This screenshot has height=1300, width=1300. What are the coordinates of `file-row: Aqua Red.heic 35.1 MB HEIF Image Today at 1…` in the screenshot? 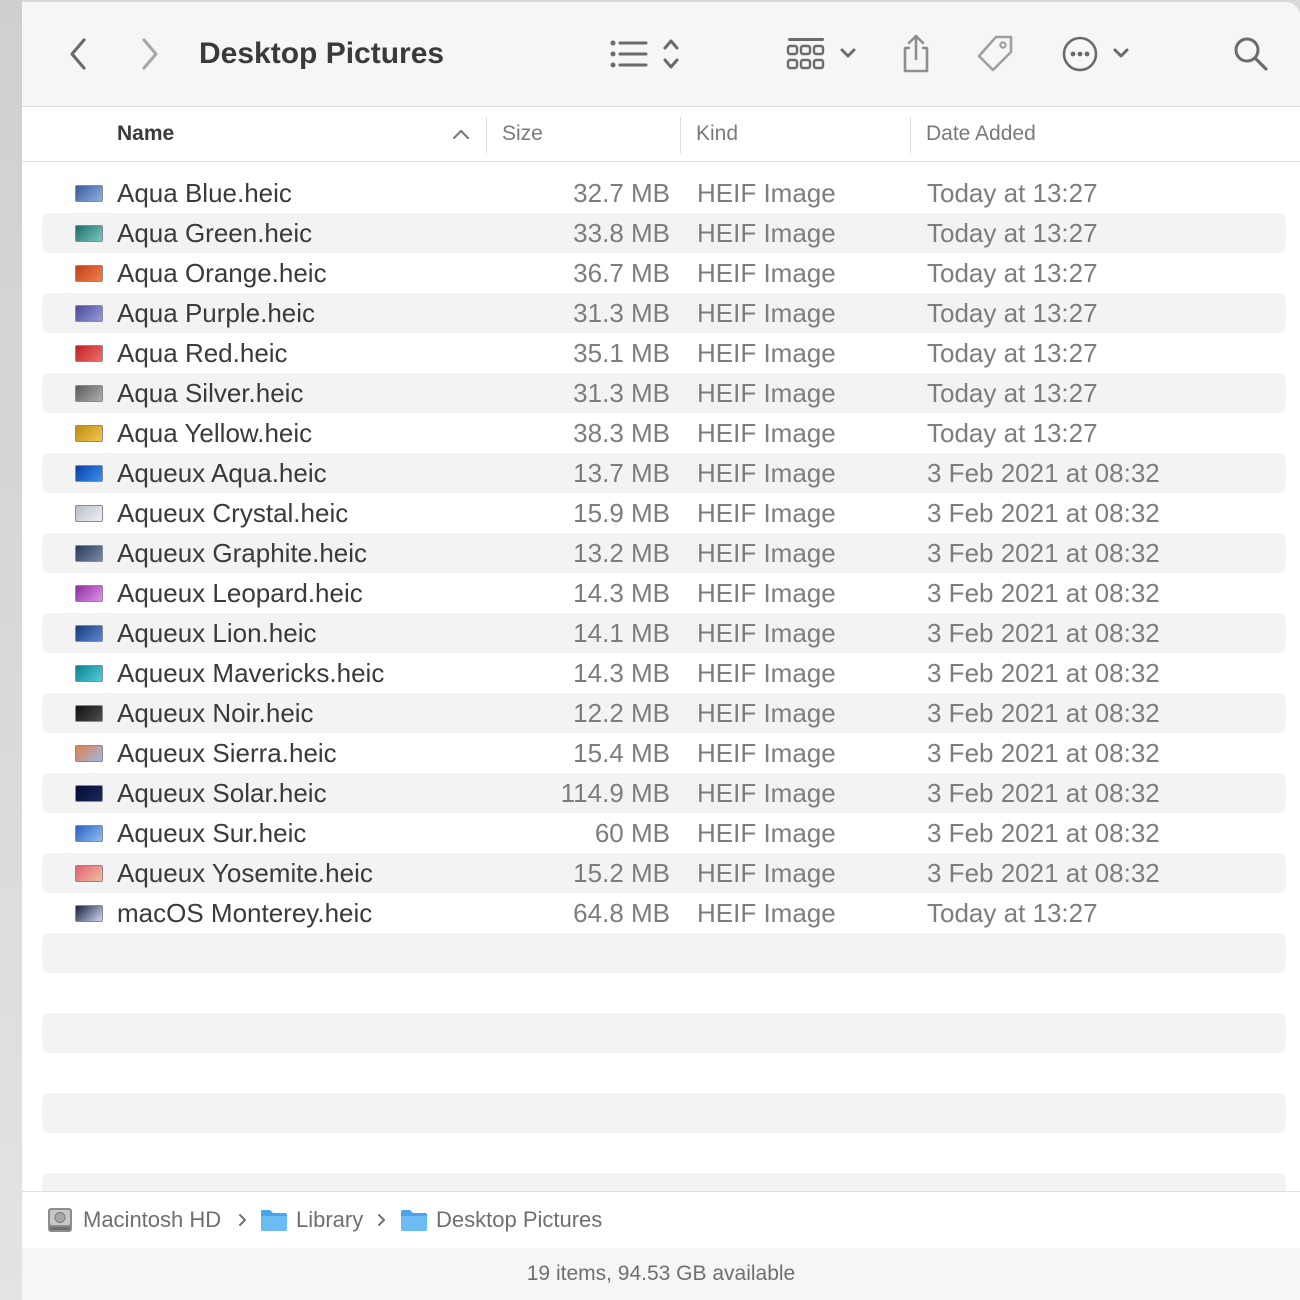 It's located at (664, 353).